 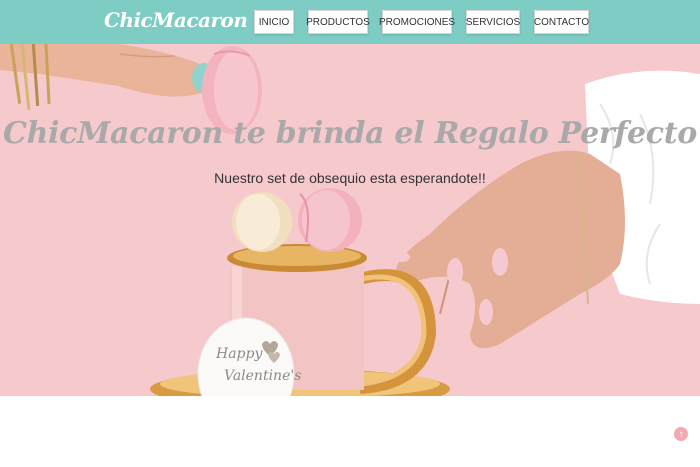 What do you see at coordinates (239, 354) in the screenshot?
I see `card-text-happy: Happy` at bounding box center [239, 354].